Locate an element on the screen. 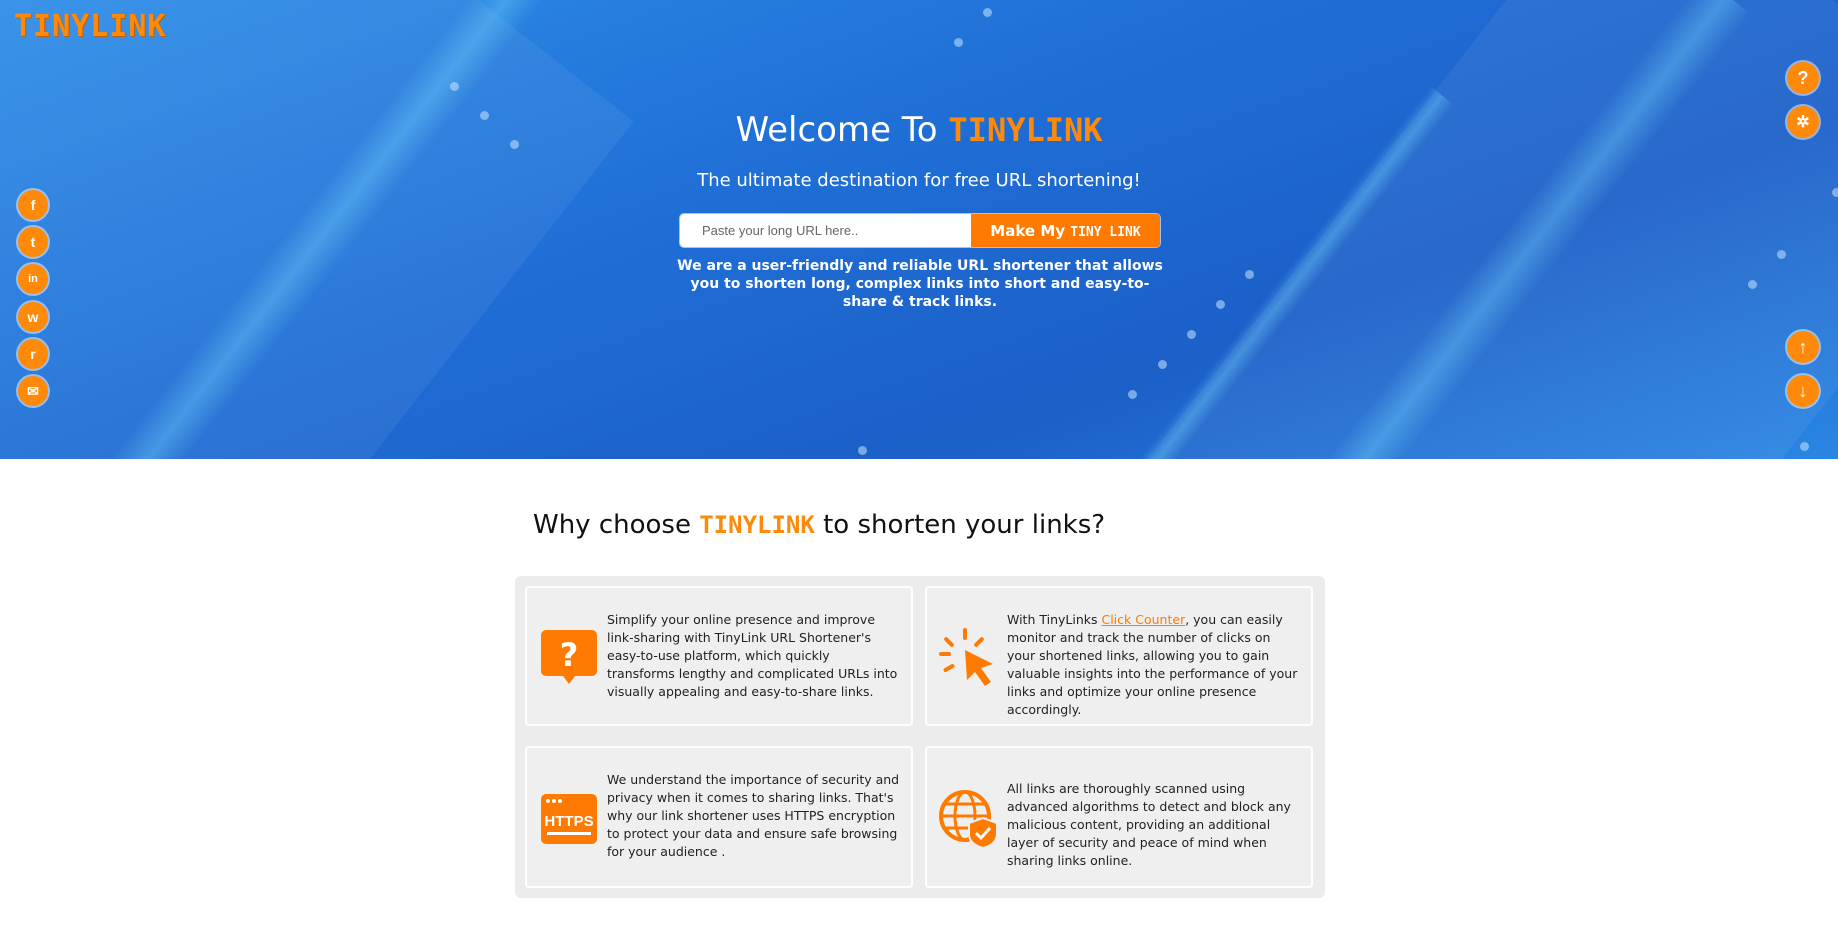  make-tiny-link-button: Make My TINY LINK is located at coordinates (1065, 230).